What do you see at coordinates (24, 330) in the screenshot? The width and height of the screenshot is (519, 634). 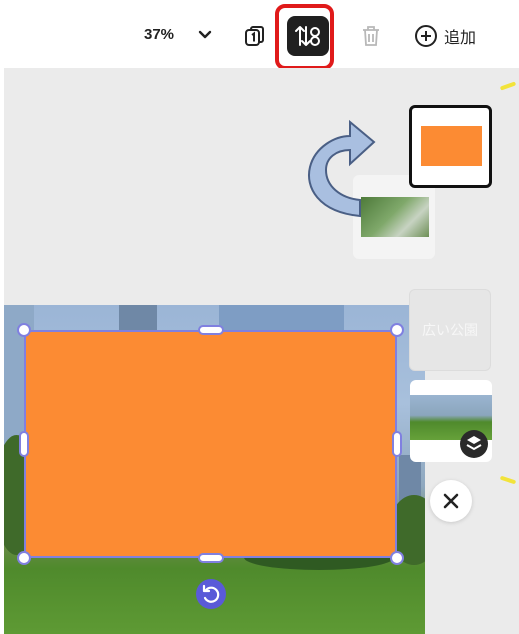 I see `resize-handle-top-left` at bounding box center [24, 330].